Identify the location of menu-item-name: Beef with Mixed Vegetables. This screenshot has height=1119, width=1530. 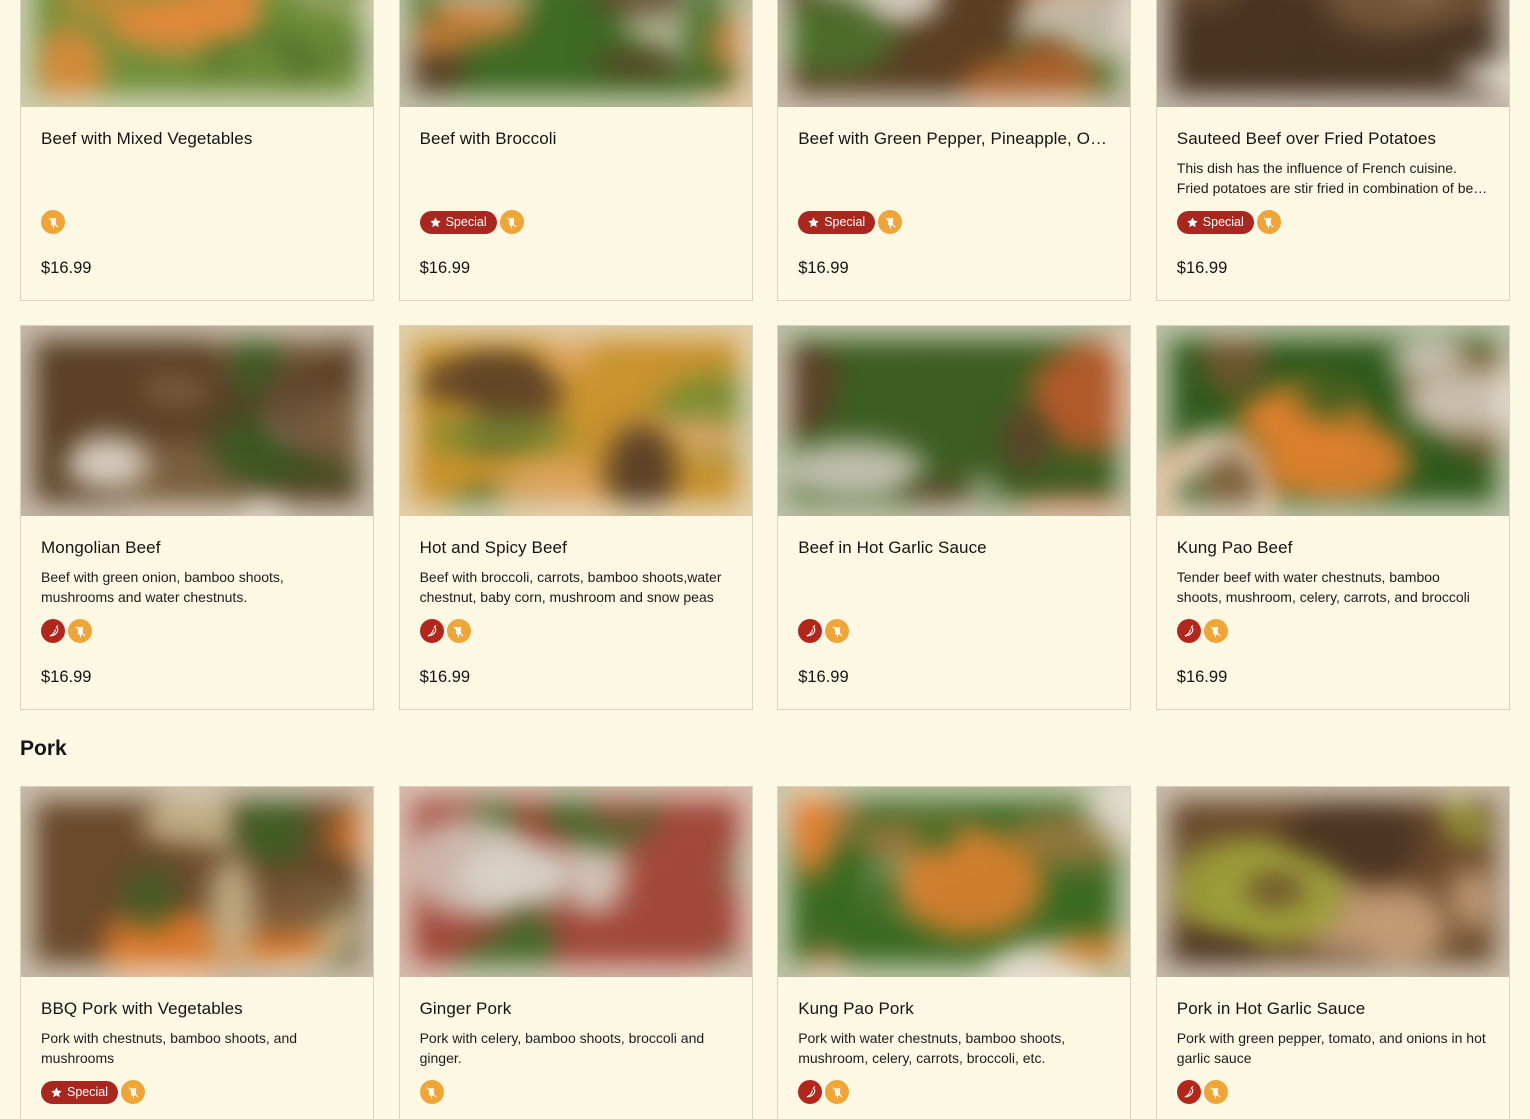
(147, 138).